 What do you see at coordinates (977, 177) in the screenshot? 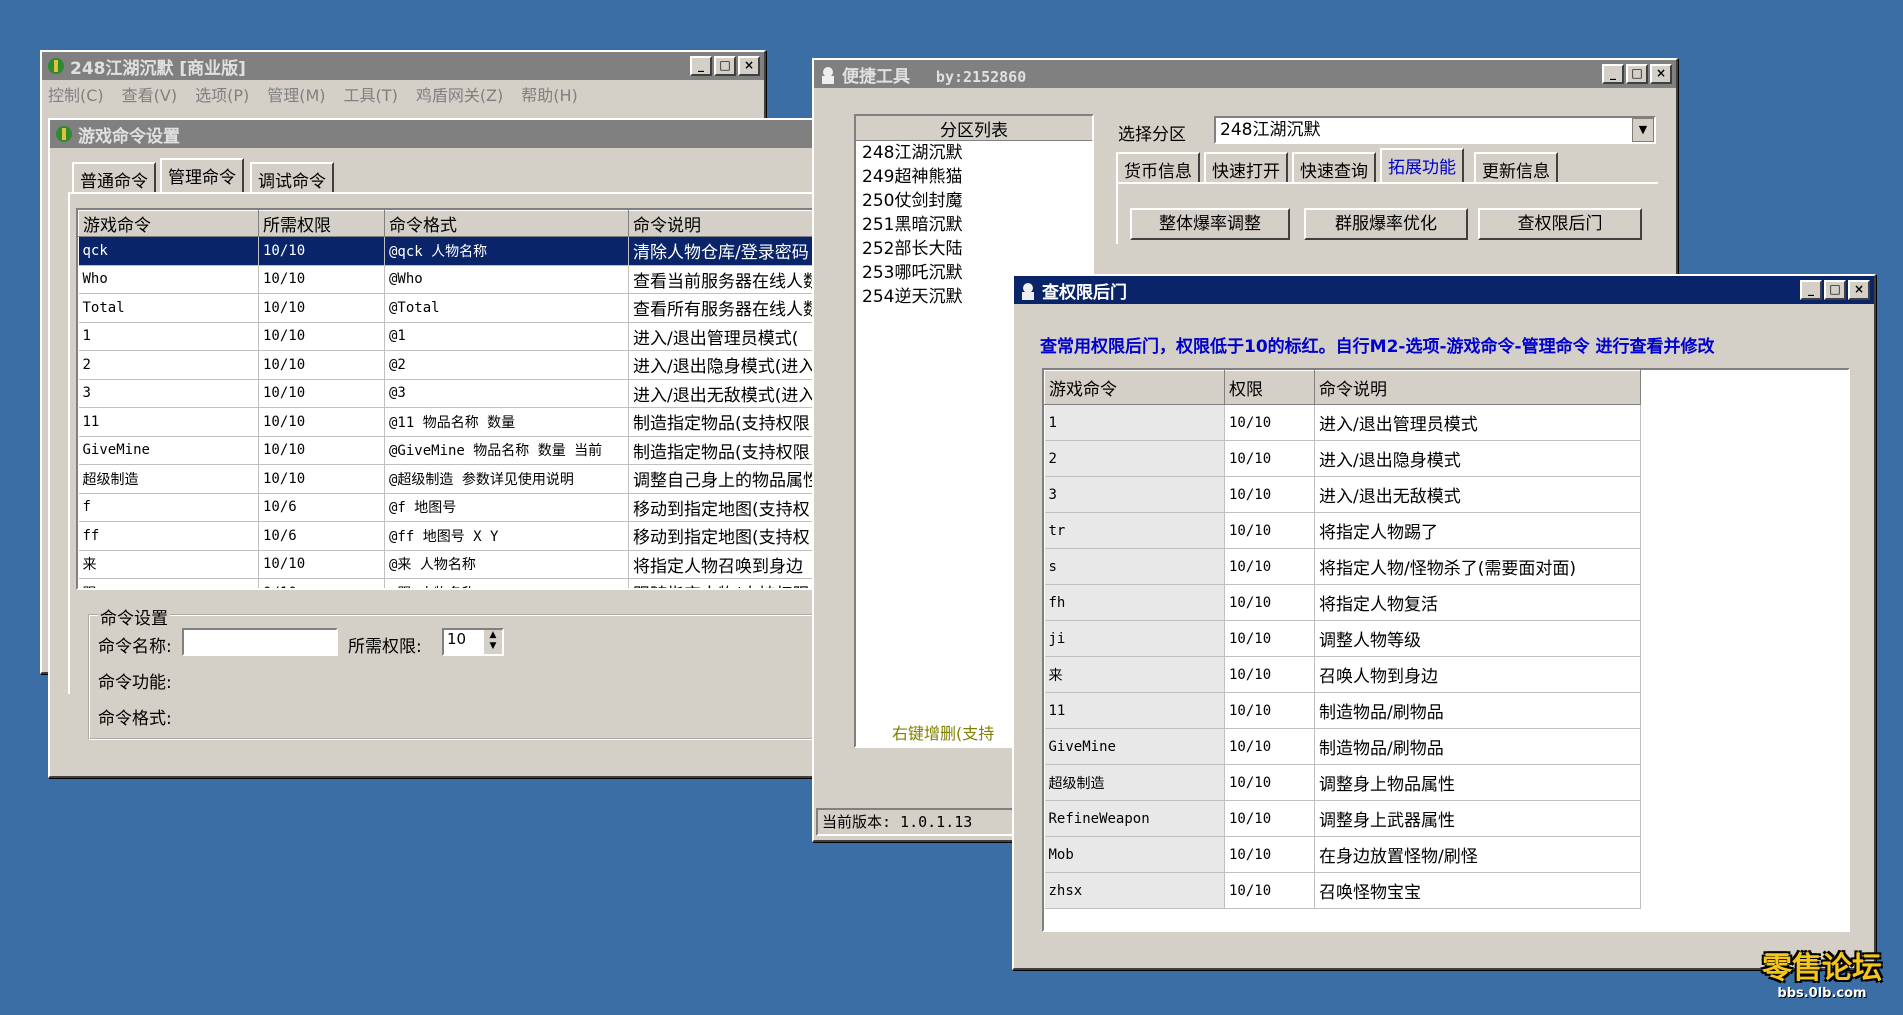
I see `list-item: 249超神熊猫` at bounding box center [977, 177].